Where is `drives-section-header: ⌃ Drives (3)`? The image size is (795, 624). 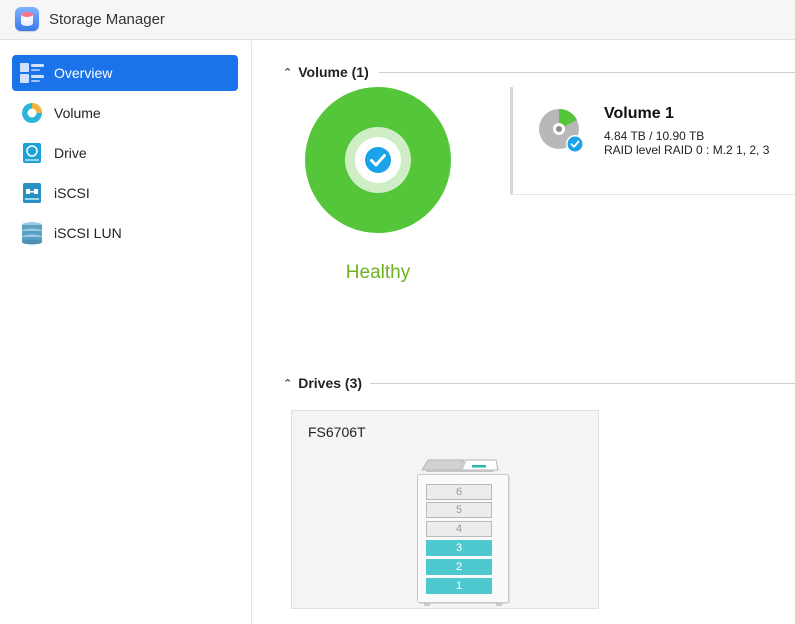
drives-section-header: ⌃ Drives (3) is located at coordinates (322, 383).